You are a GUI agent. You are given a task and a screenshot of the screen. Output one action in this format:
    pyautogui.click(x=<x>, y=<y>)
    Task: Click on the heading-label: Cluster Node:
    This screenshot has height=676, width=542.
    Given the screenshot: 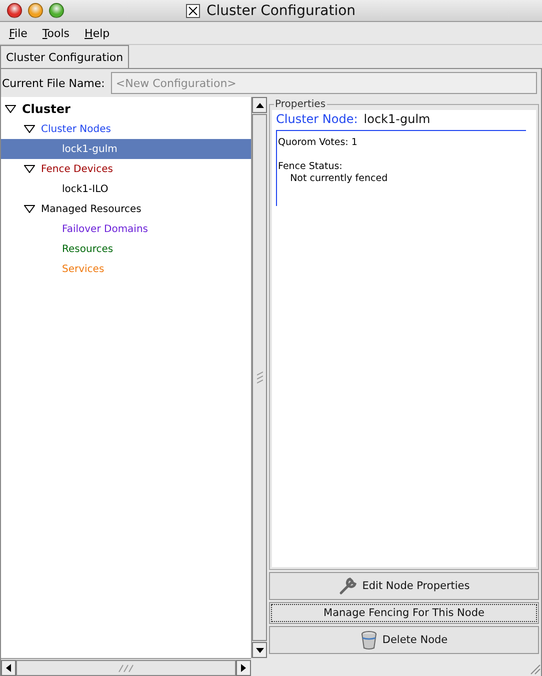 What is the action you would take?
    pyautogui.click(x=317, y=119)
    